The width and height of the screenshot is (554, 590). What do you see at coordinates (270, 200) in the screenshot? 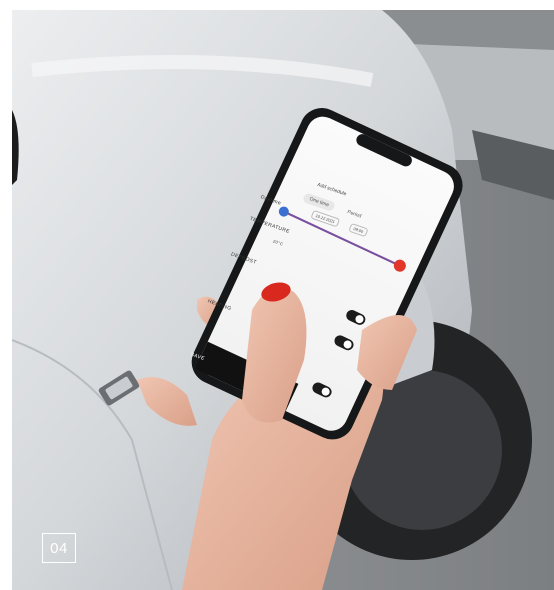
I see `daytime-label: Daytime` at bounding box center [270, 200].